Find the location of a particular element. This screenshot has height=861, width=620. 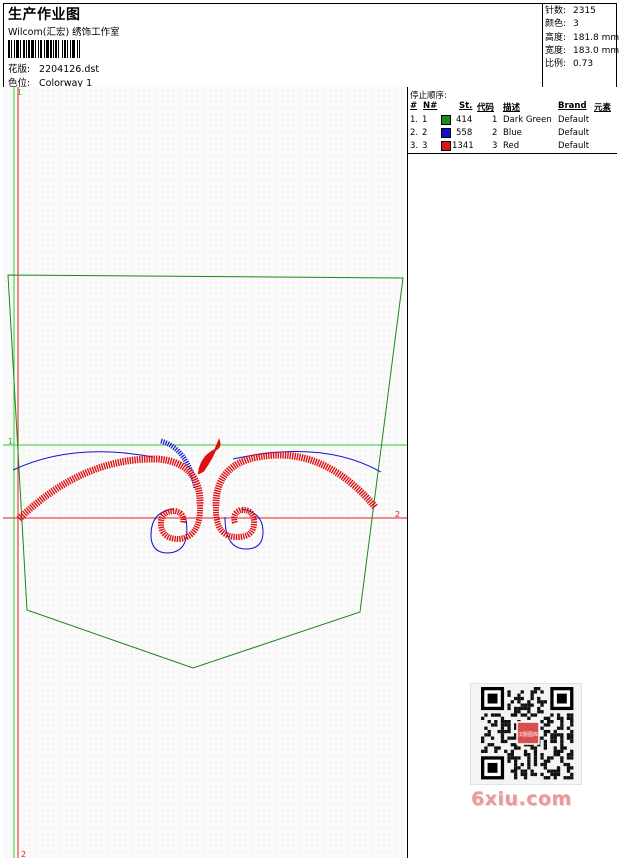

height-label: 高度: is located at coordinates (556, 37).